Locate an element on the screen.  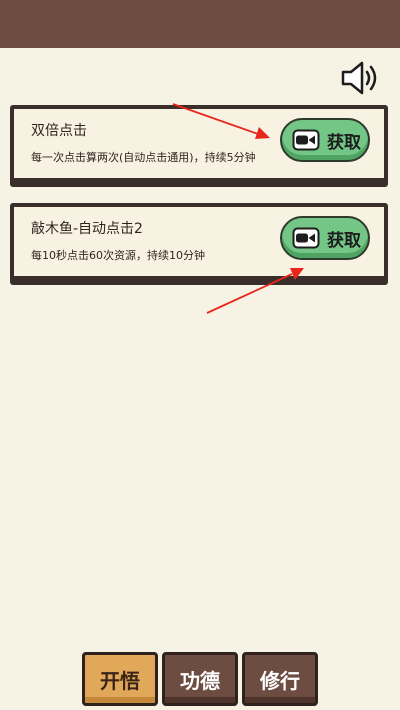
reward-description: 每一次点击算两次(自动点击通用)，持续5分钟 is located at coordinates (143, 157).